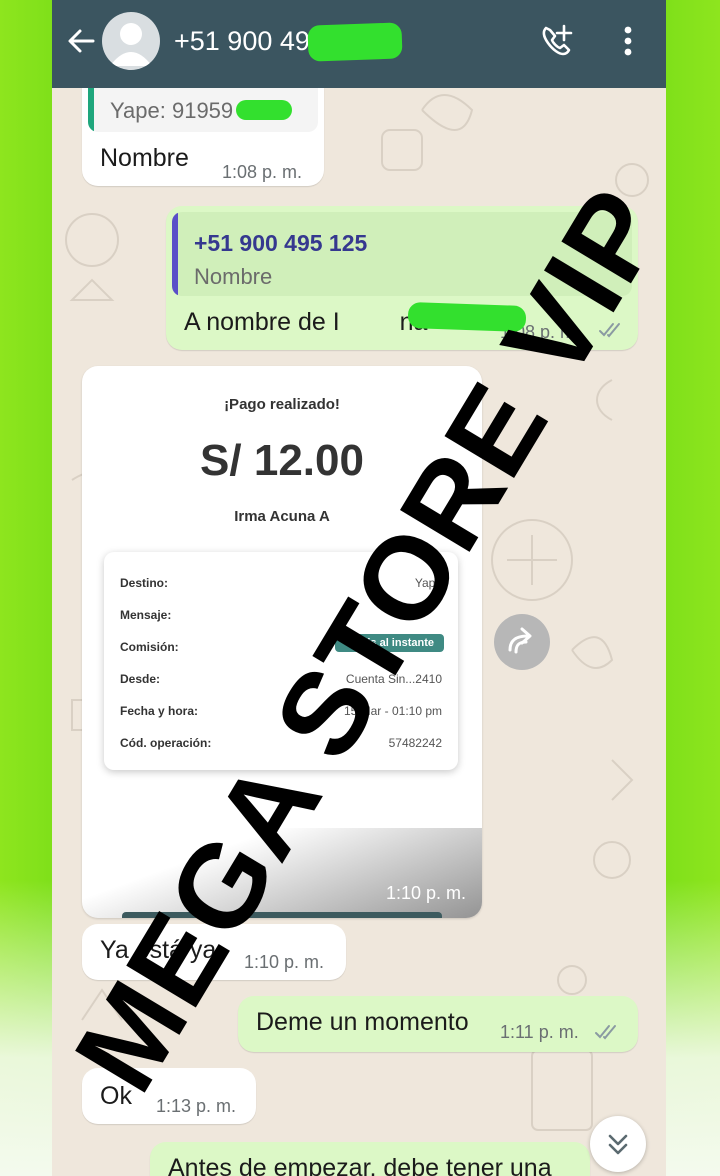 Image resolution: width=720 pixels, height=1176 pixels. I want to click on receipt-label-mensaje: Mensaje:, so click(146, 615).